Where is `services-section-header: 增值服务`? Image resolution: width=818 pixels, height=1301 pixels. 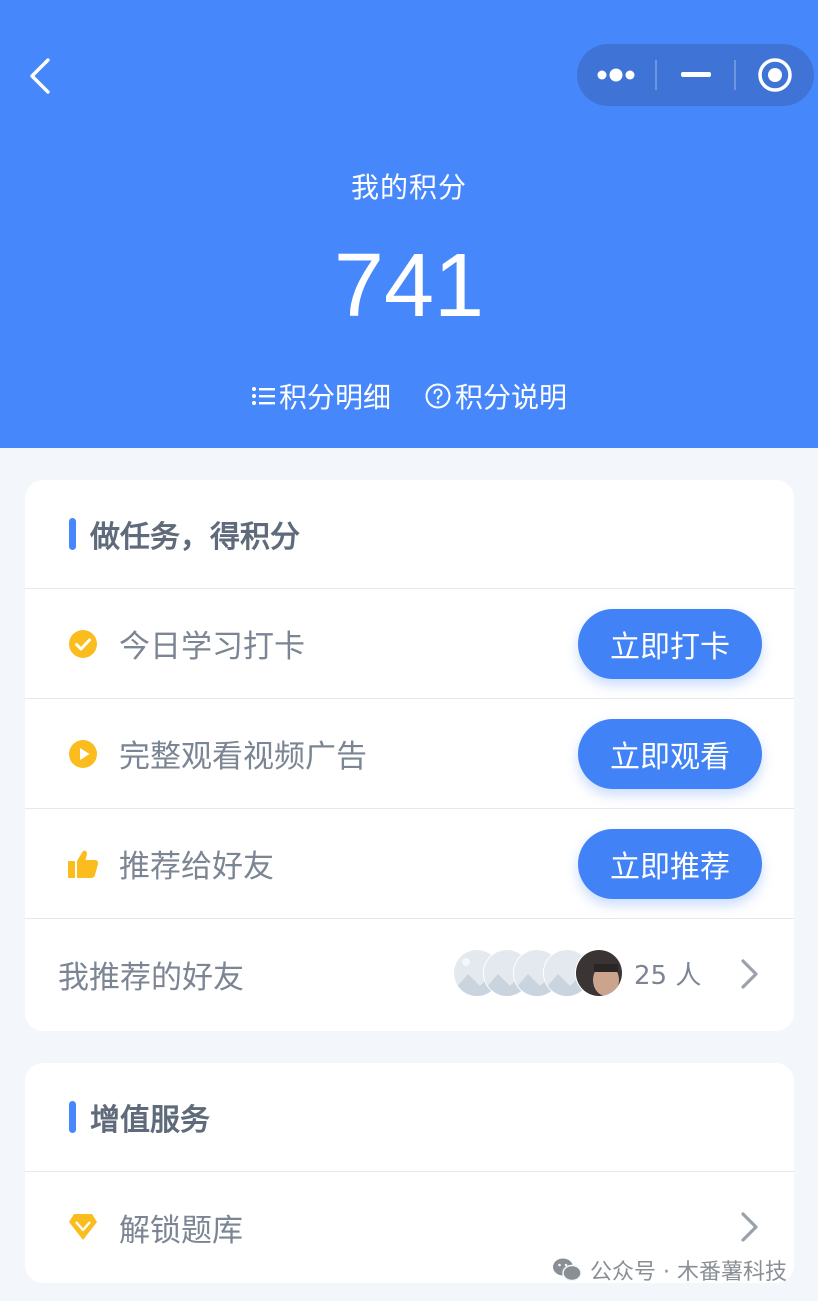 services-section-header: 增值服务 is located at coordinates (409, 1117).